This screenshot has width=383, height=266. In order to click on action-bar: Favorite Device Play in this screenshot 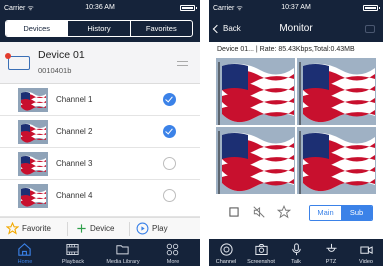, I will do `click(100, 228)`.